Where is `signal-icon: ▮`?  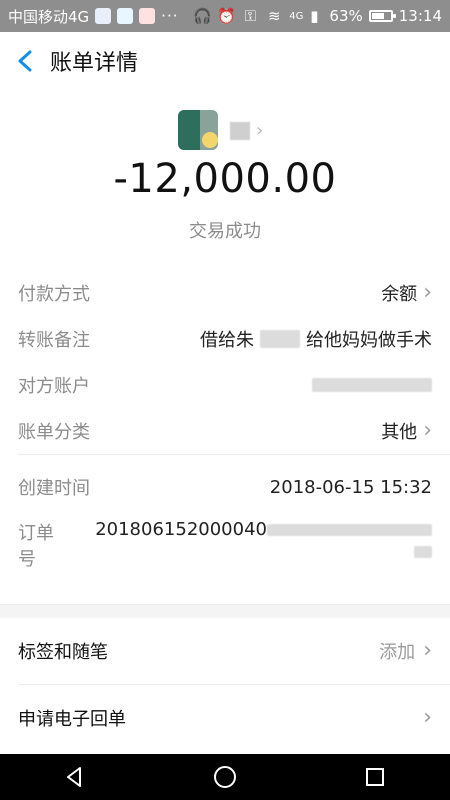 signal-icon: ▮ is located at coordinates (314, 16).